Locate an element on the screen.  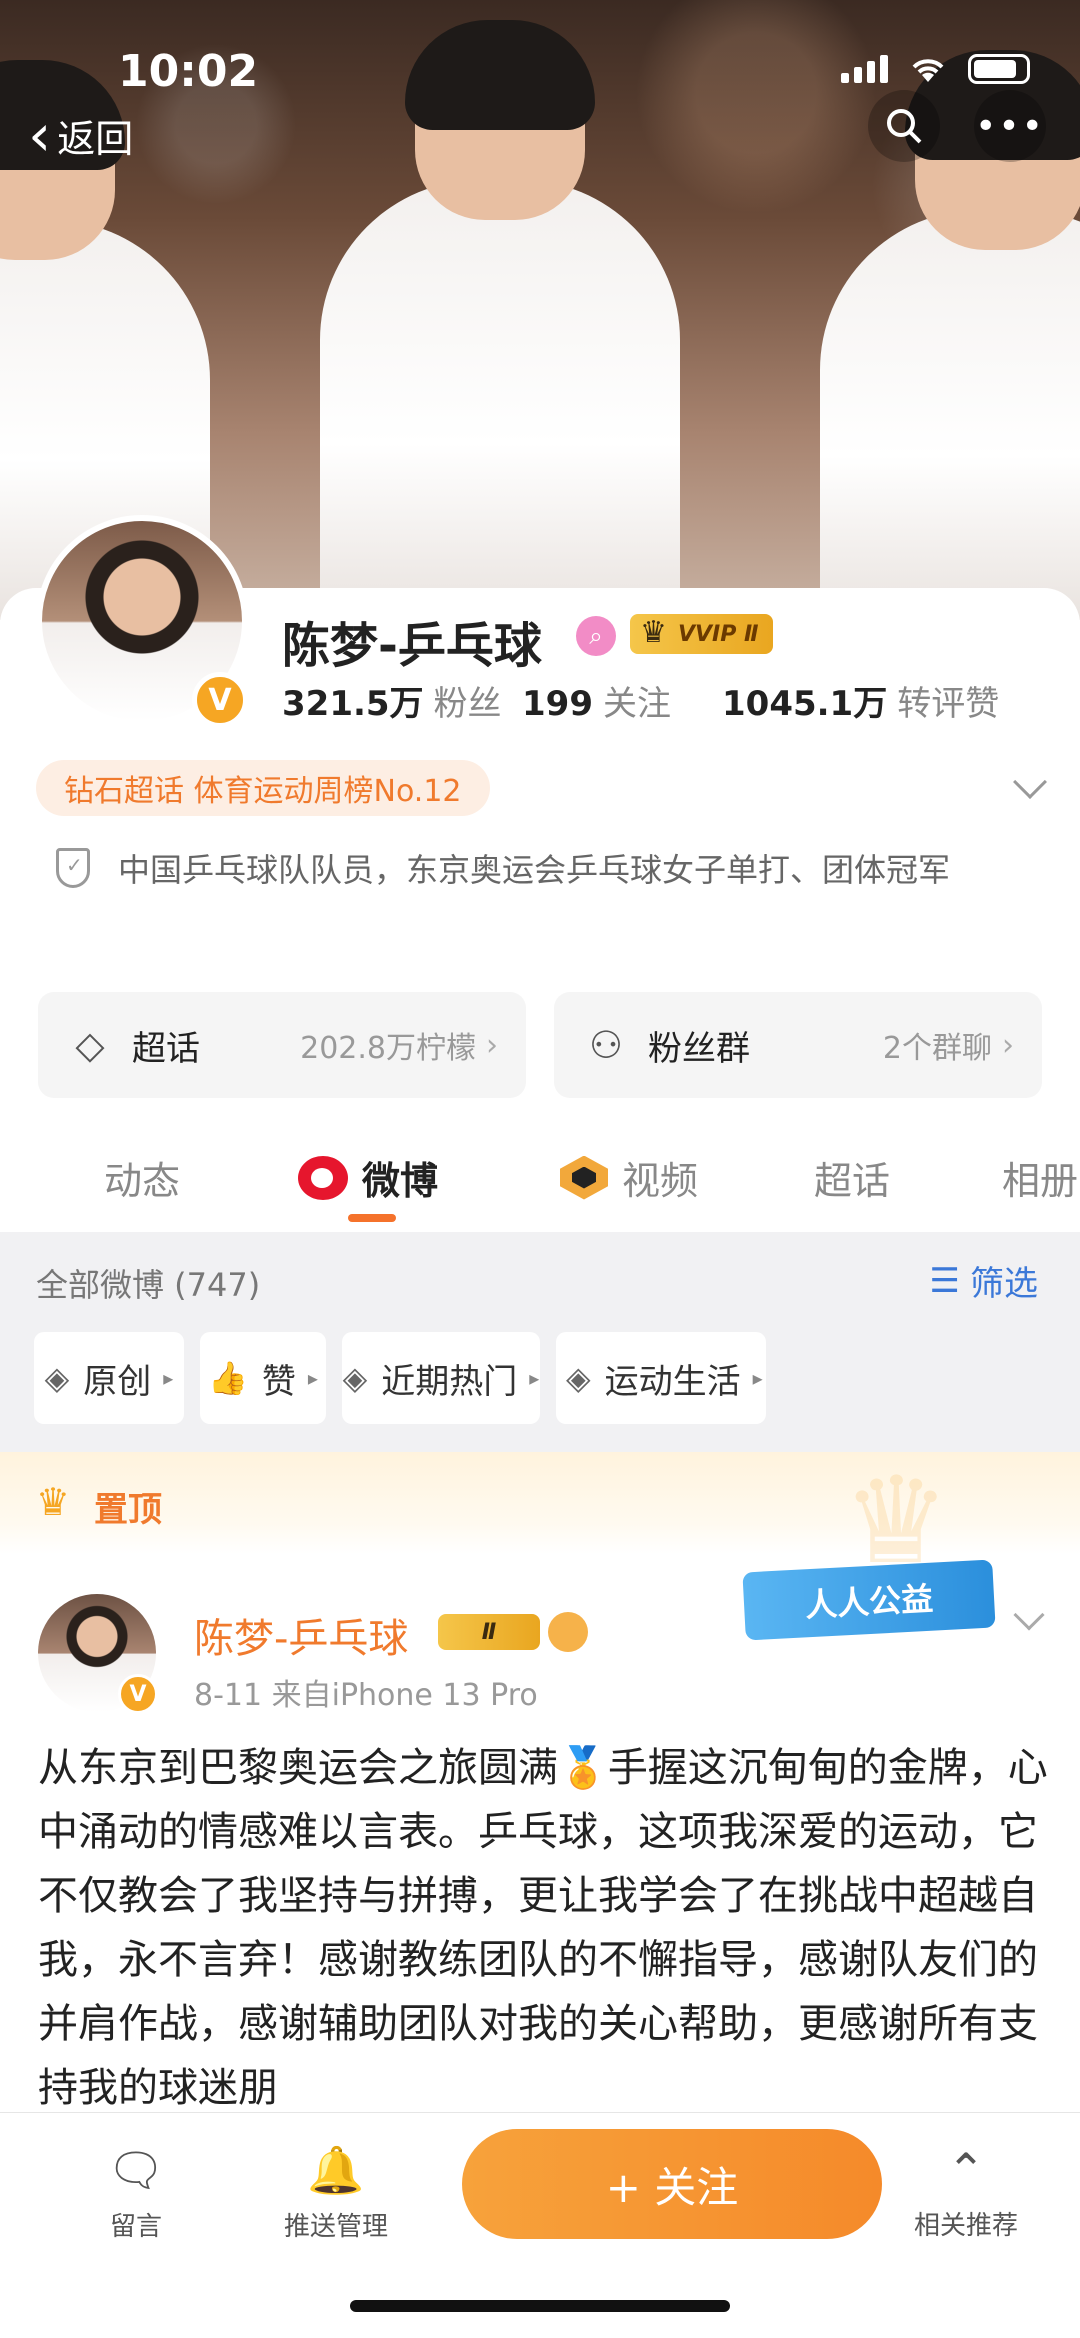
filter-icon: ☰ is located at coordinates (944, 1280).